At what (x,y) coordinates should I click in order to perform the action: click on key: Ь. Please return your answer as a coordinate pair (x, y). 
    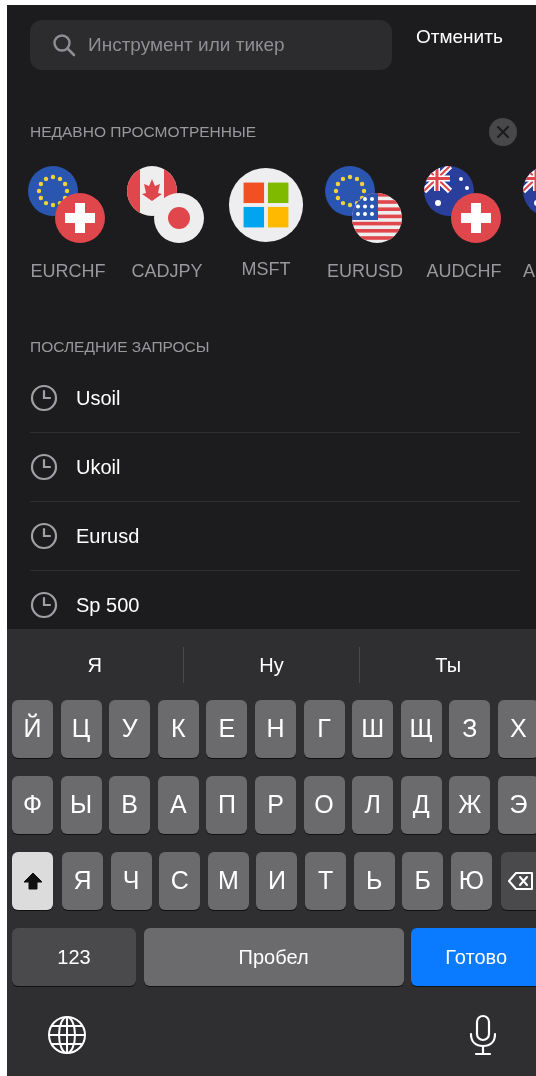
    Looking at the image, I should click on (374, 881).